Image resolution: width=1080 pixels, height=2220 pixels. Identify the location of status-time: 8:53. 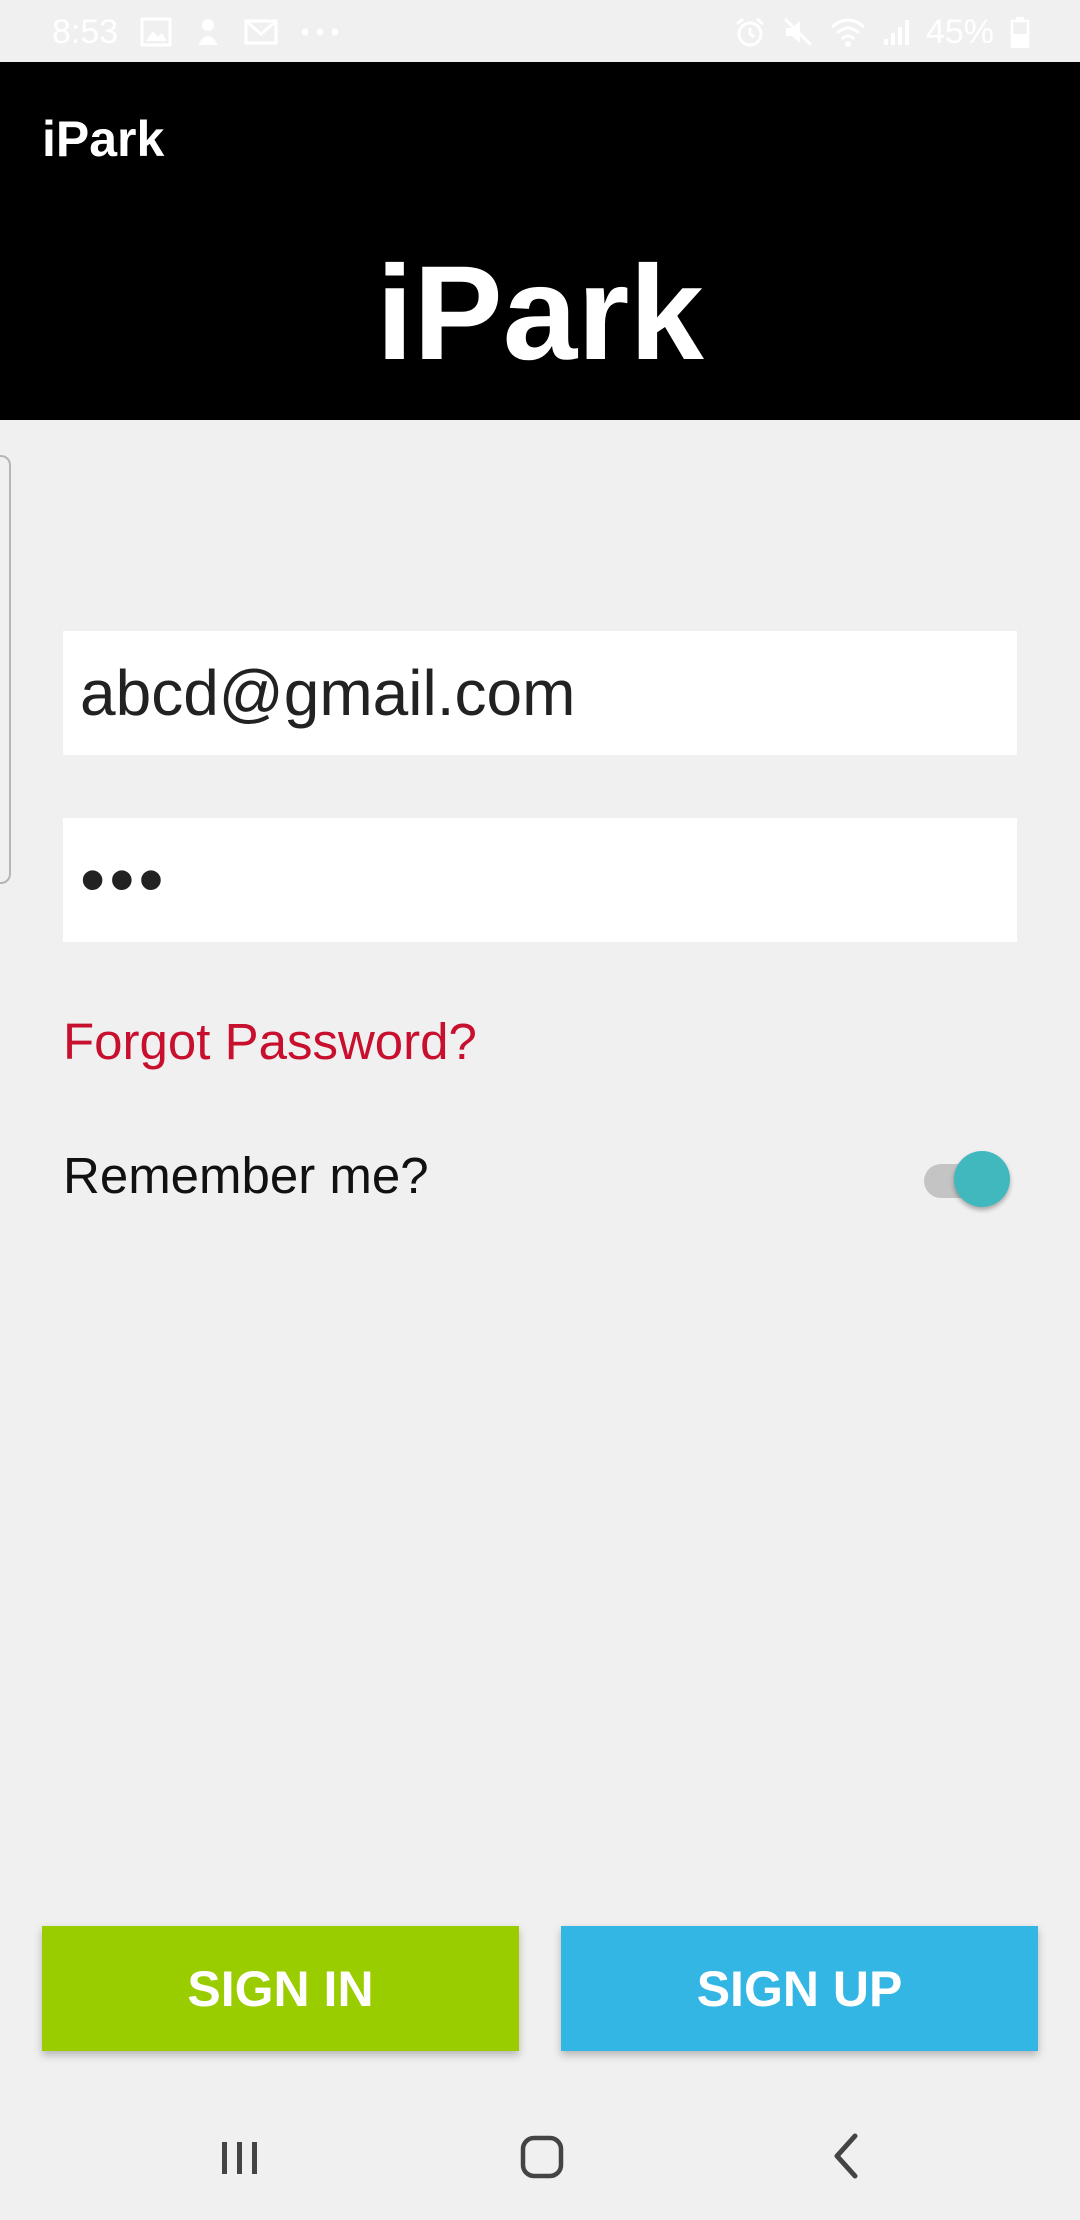
(85, 31).